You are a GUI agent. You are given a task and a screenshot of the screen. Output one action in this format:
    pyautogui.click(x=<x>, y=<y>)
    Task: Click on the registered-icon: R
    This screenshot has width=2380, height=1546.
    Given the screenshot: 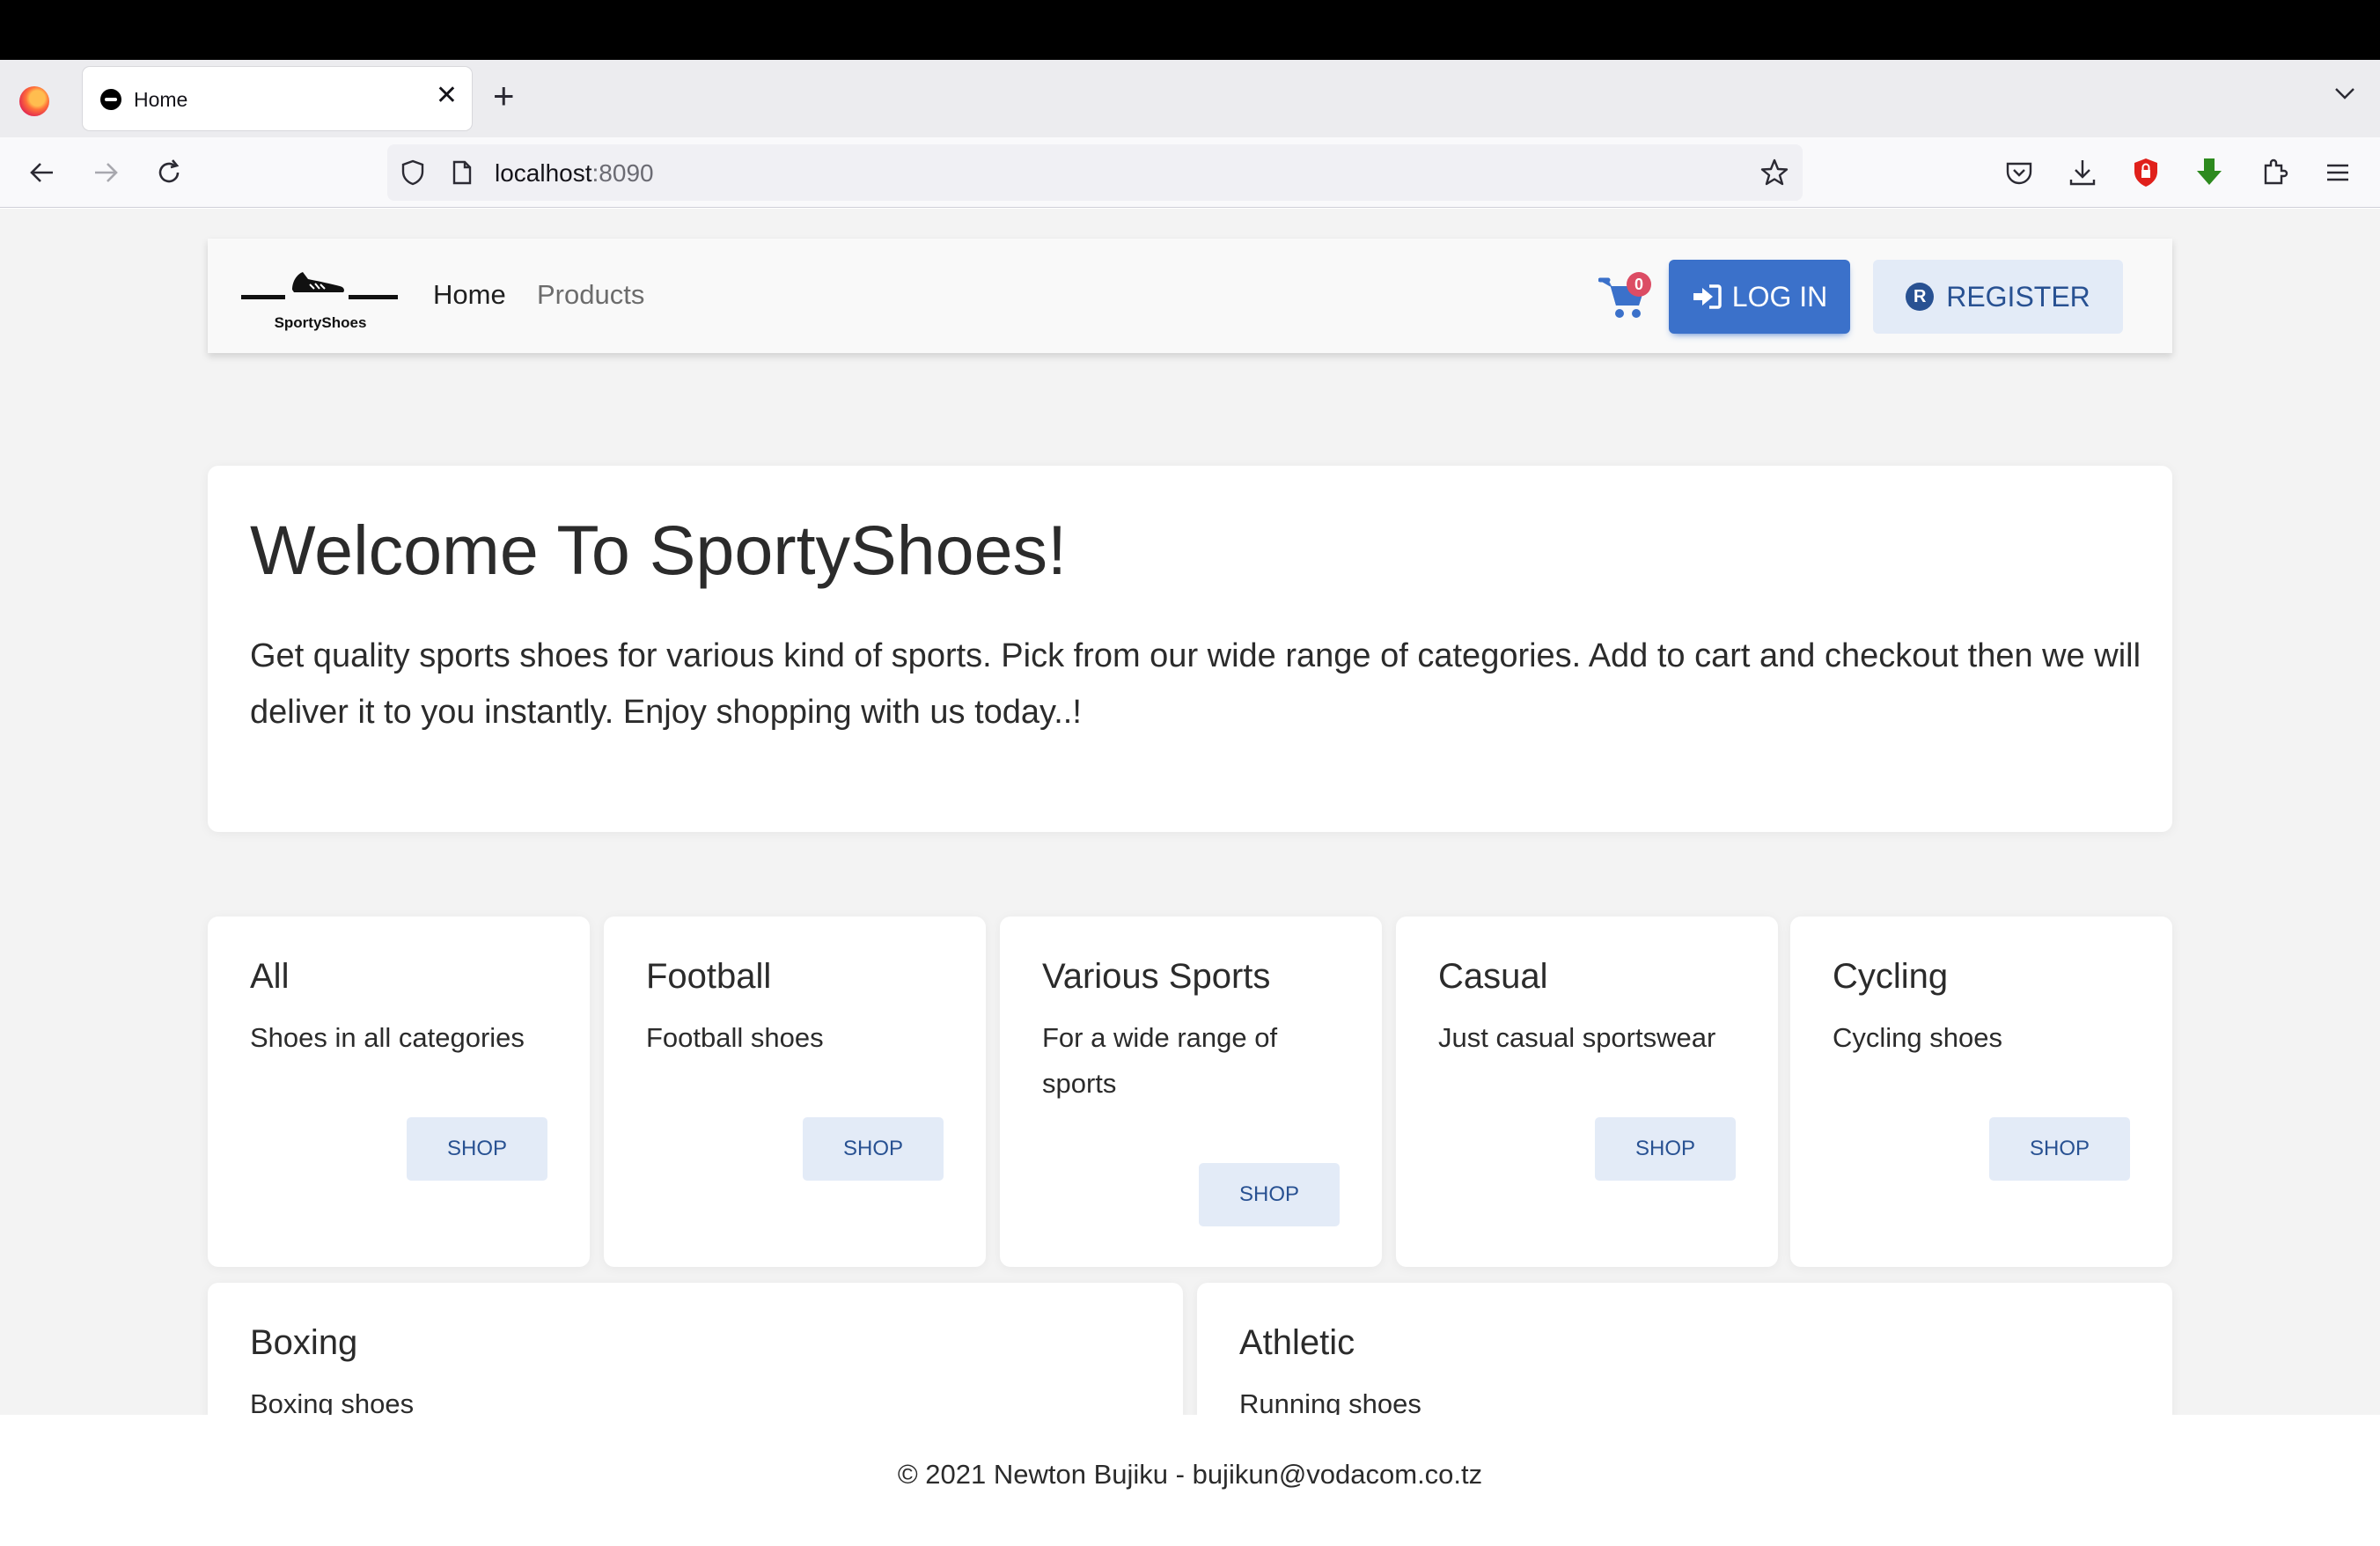 What is the action you would take?
    pyautogui.click(x=1920, y=297)
    